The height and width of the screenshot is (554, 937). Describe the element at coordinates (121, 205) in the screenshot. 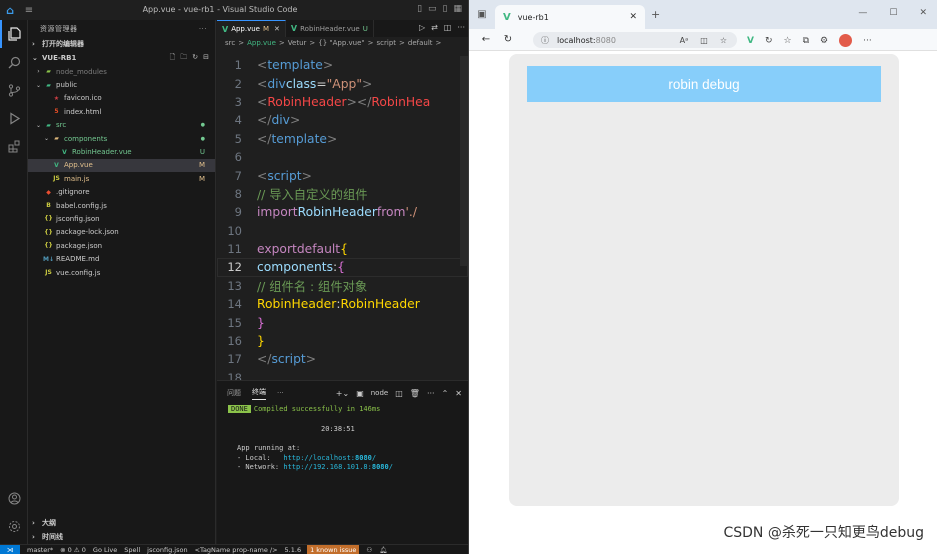

I see `tree-item: Bbabel.config.js` at that location.